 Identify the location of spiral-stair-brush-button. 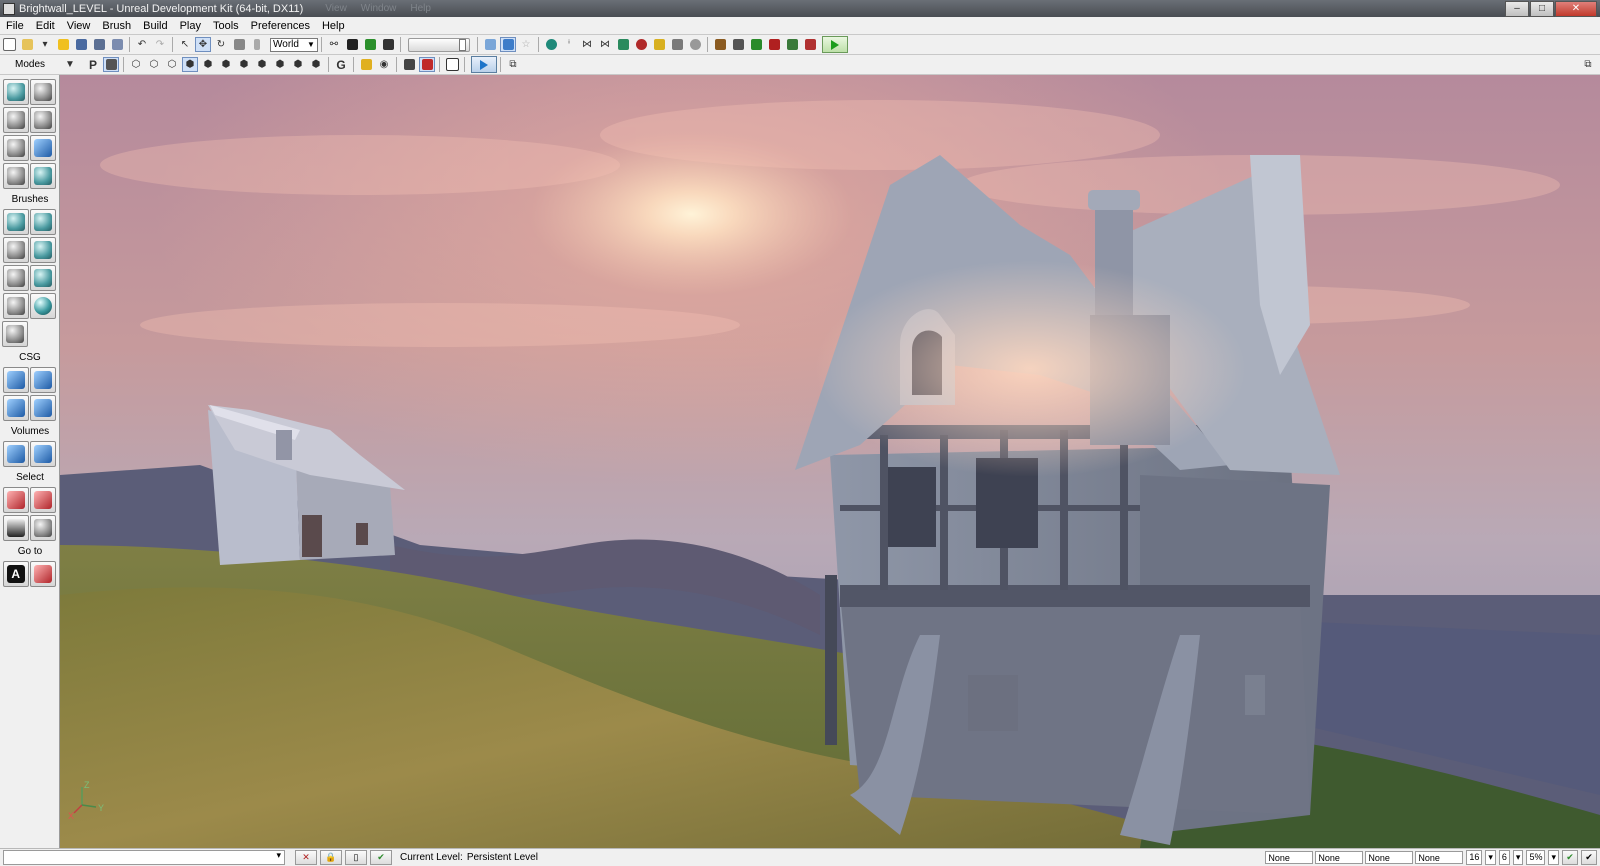
(15, 306).